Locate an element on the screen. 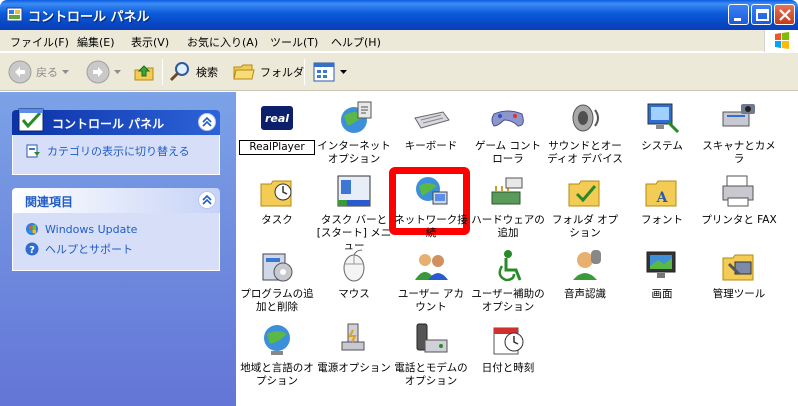 Image resolution: width=798 pixels, height=406 pixels. cp-item-folder-options: フォルダ オプション is located at coordinates (585, 206).